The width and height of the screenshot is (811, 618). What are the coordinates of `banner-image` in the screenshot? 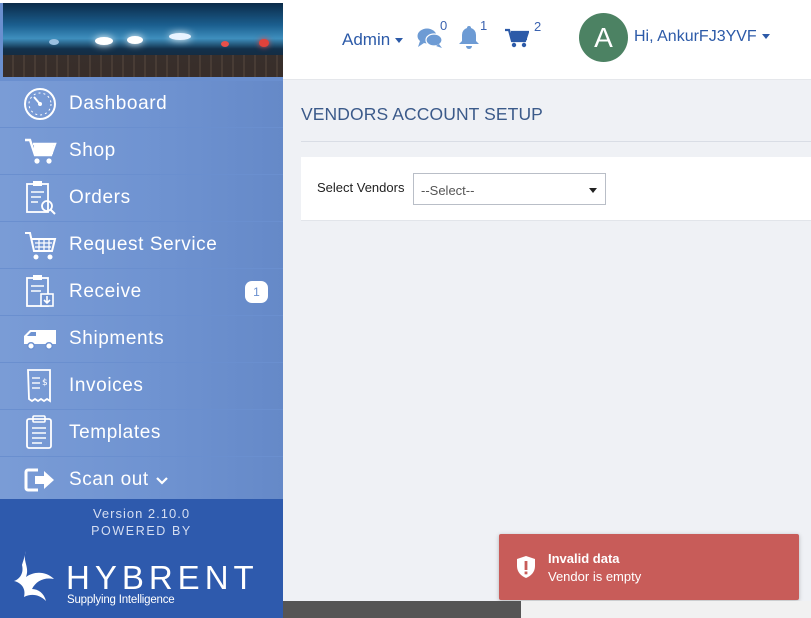 It's located at (143, 40).